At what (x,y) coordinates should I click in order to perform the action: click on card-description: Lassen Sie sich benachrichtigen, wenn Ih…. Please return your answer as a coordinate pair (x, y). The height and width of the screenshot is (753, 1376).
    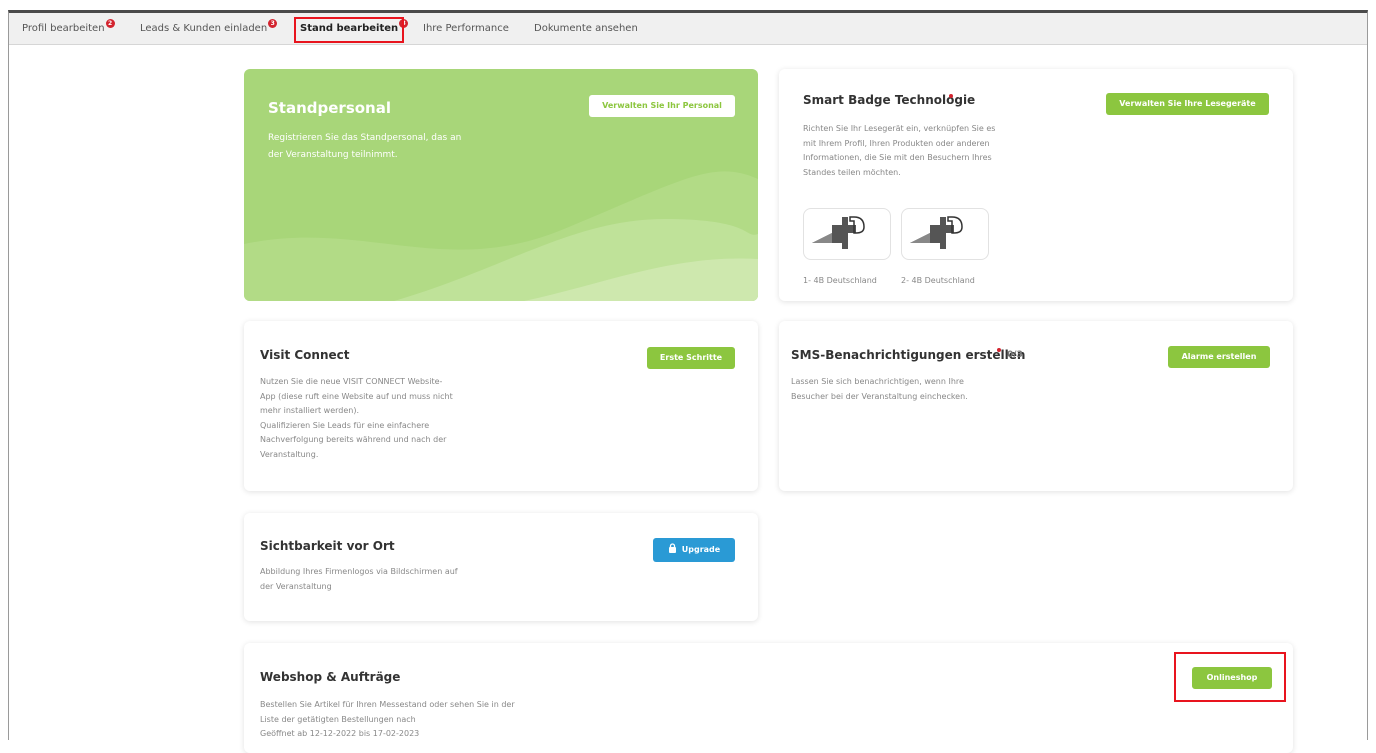
    Looking at the image, I should click on (879, 389).